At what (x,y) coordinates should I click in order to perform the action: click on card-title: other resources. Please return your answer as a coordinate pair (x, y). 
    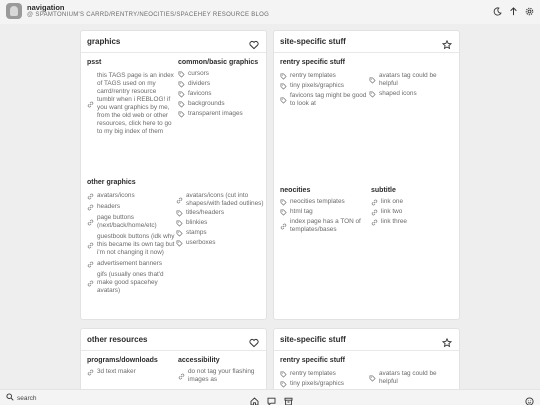
    Looking at the image, I should click on (117, 339).